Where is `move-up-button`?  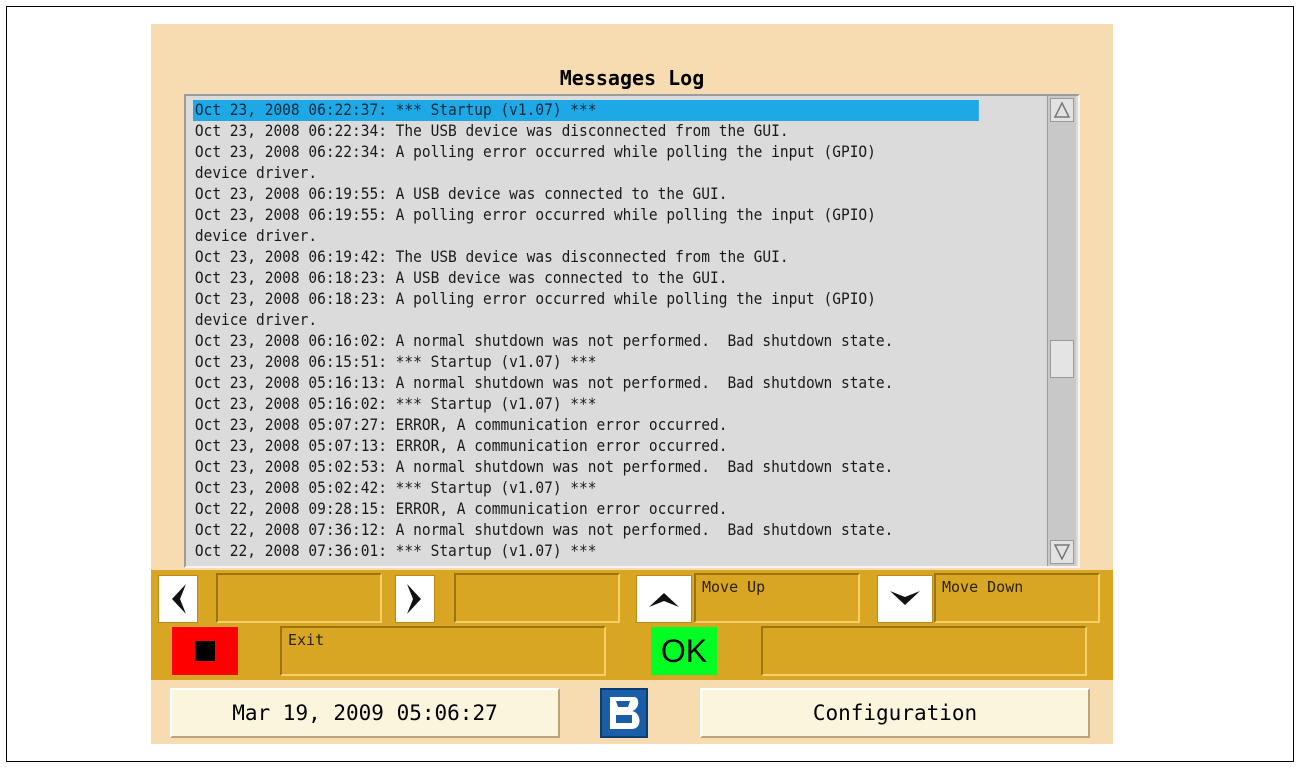 move-up-button is located at coordinates (664, 599).